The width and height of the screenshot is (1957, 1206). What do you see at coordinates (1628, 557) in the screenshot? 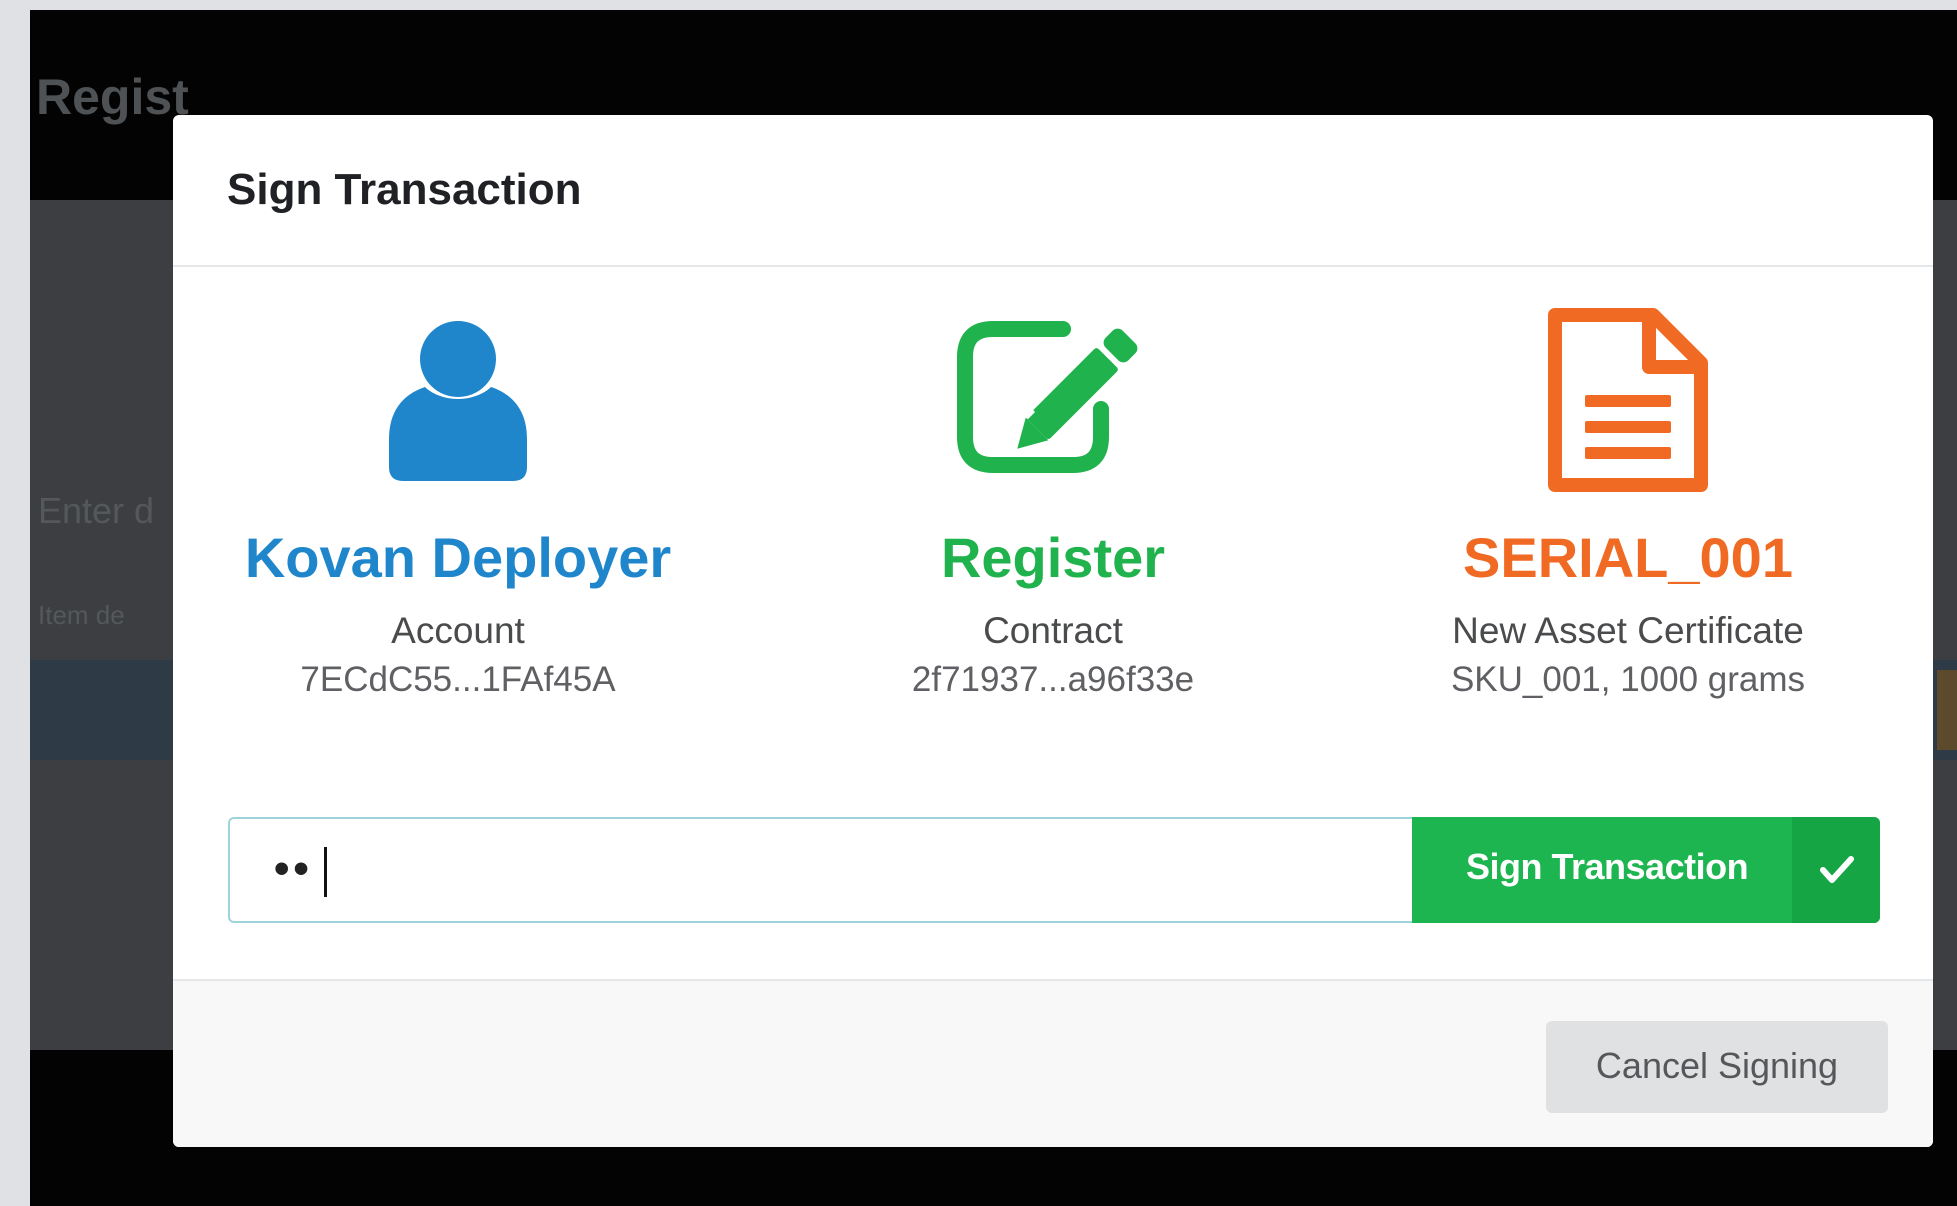
I see `party-name: SERIAL_001` at bounding box center [1628, 557].